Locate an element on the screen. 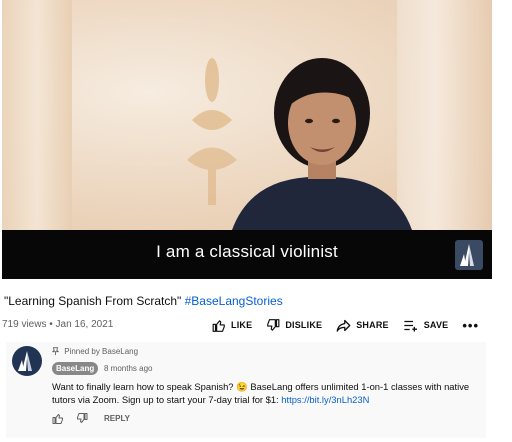  share-label: SHARE is located at coordinates (372, 325).